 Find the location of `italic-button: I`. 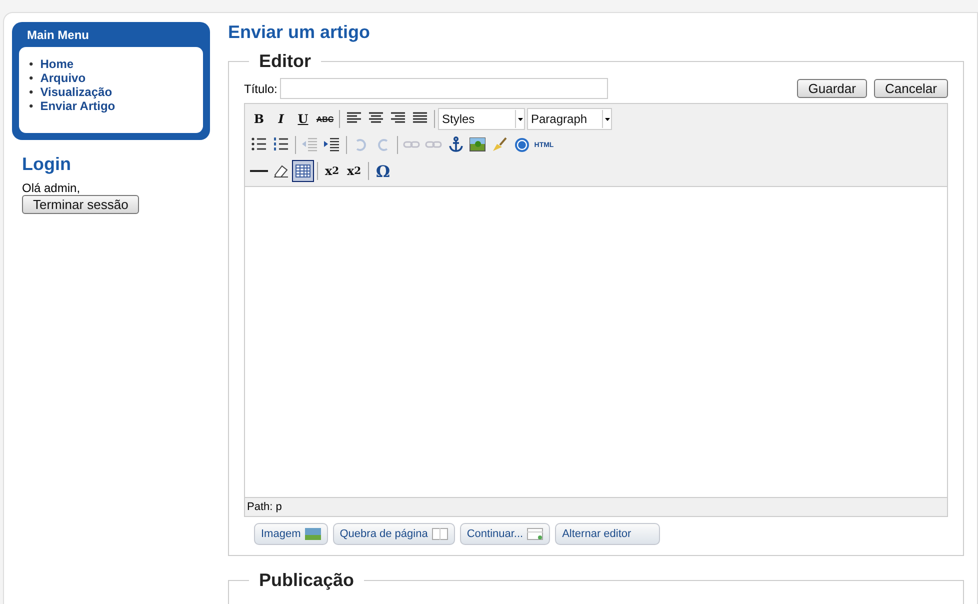

italic-button: I is located at coordinates (281, 119).